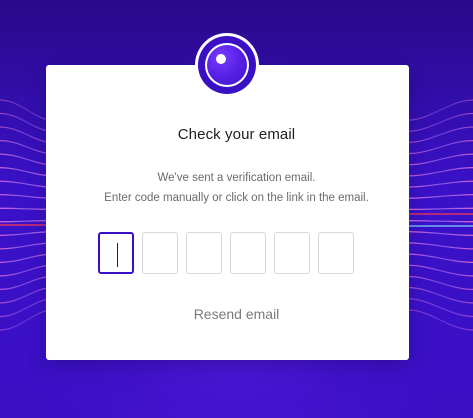 The height and width of the screenshot is (418, 473). What do you see at coordinates (236, 314) in the screenshot?
I see `resend-email-button: Resend email` at bounding box center [236, 314].